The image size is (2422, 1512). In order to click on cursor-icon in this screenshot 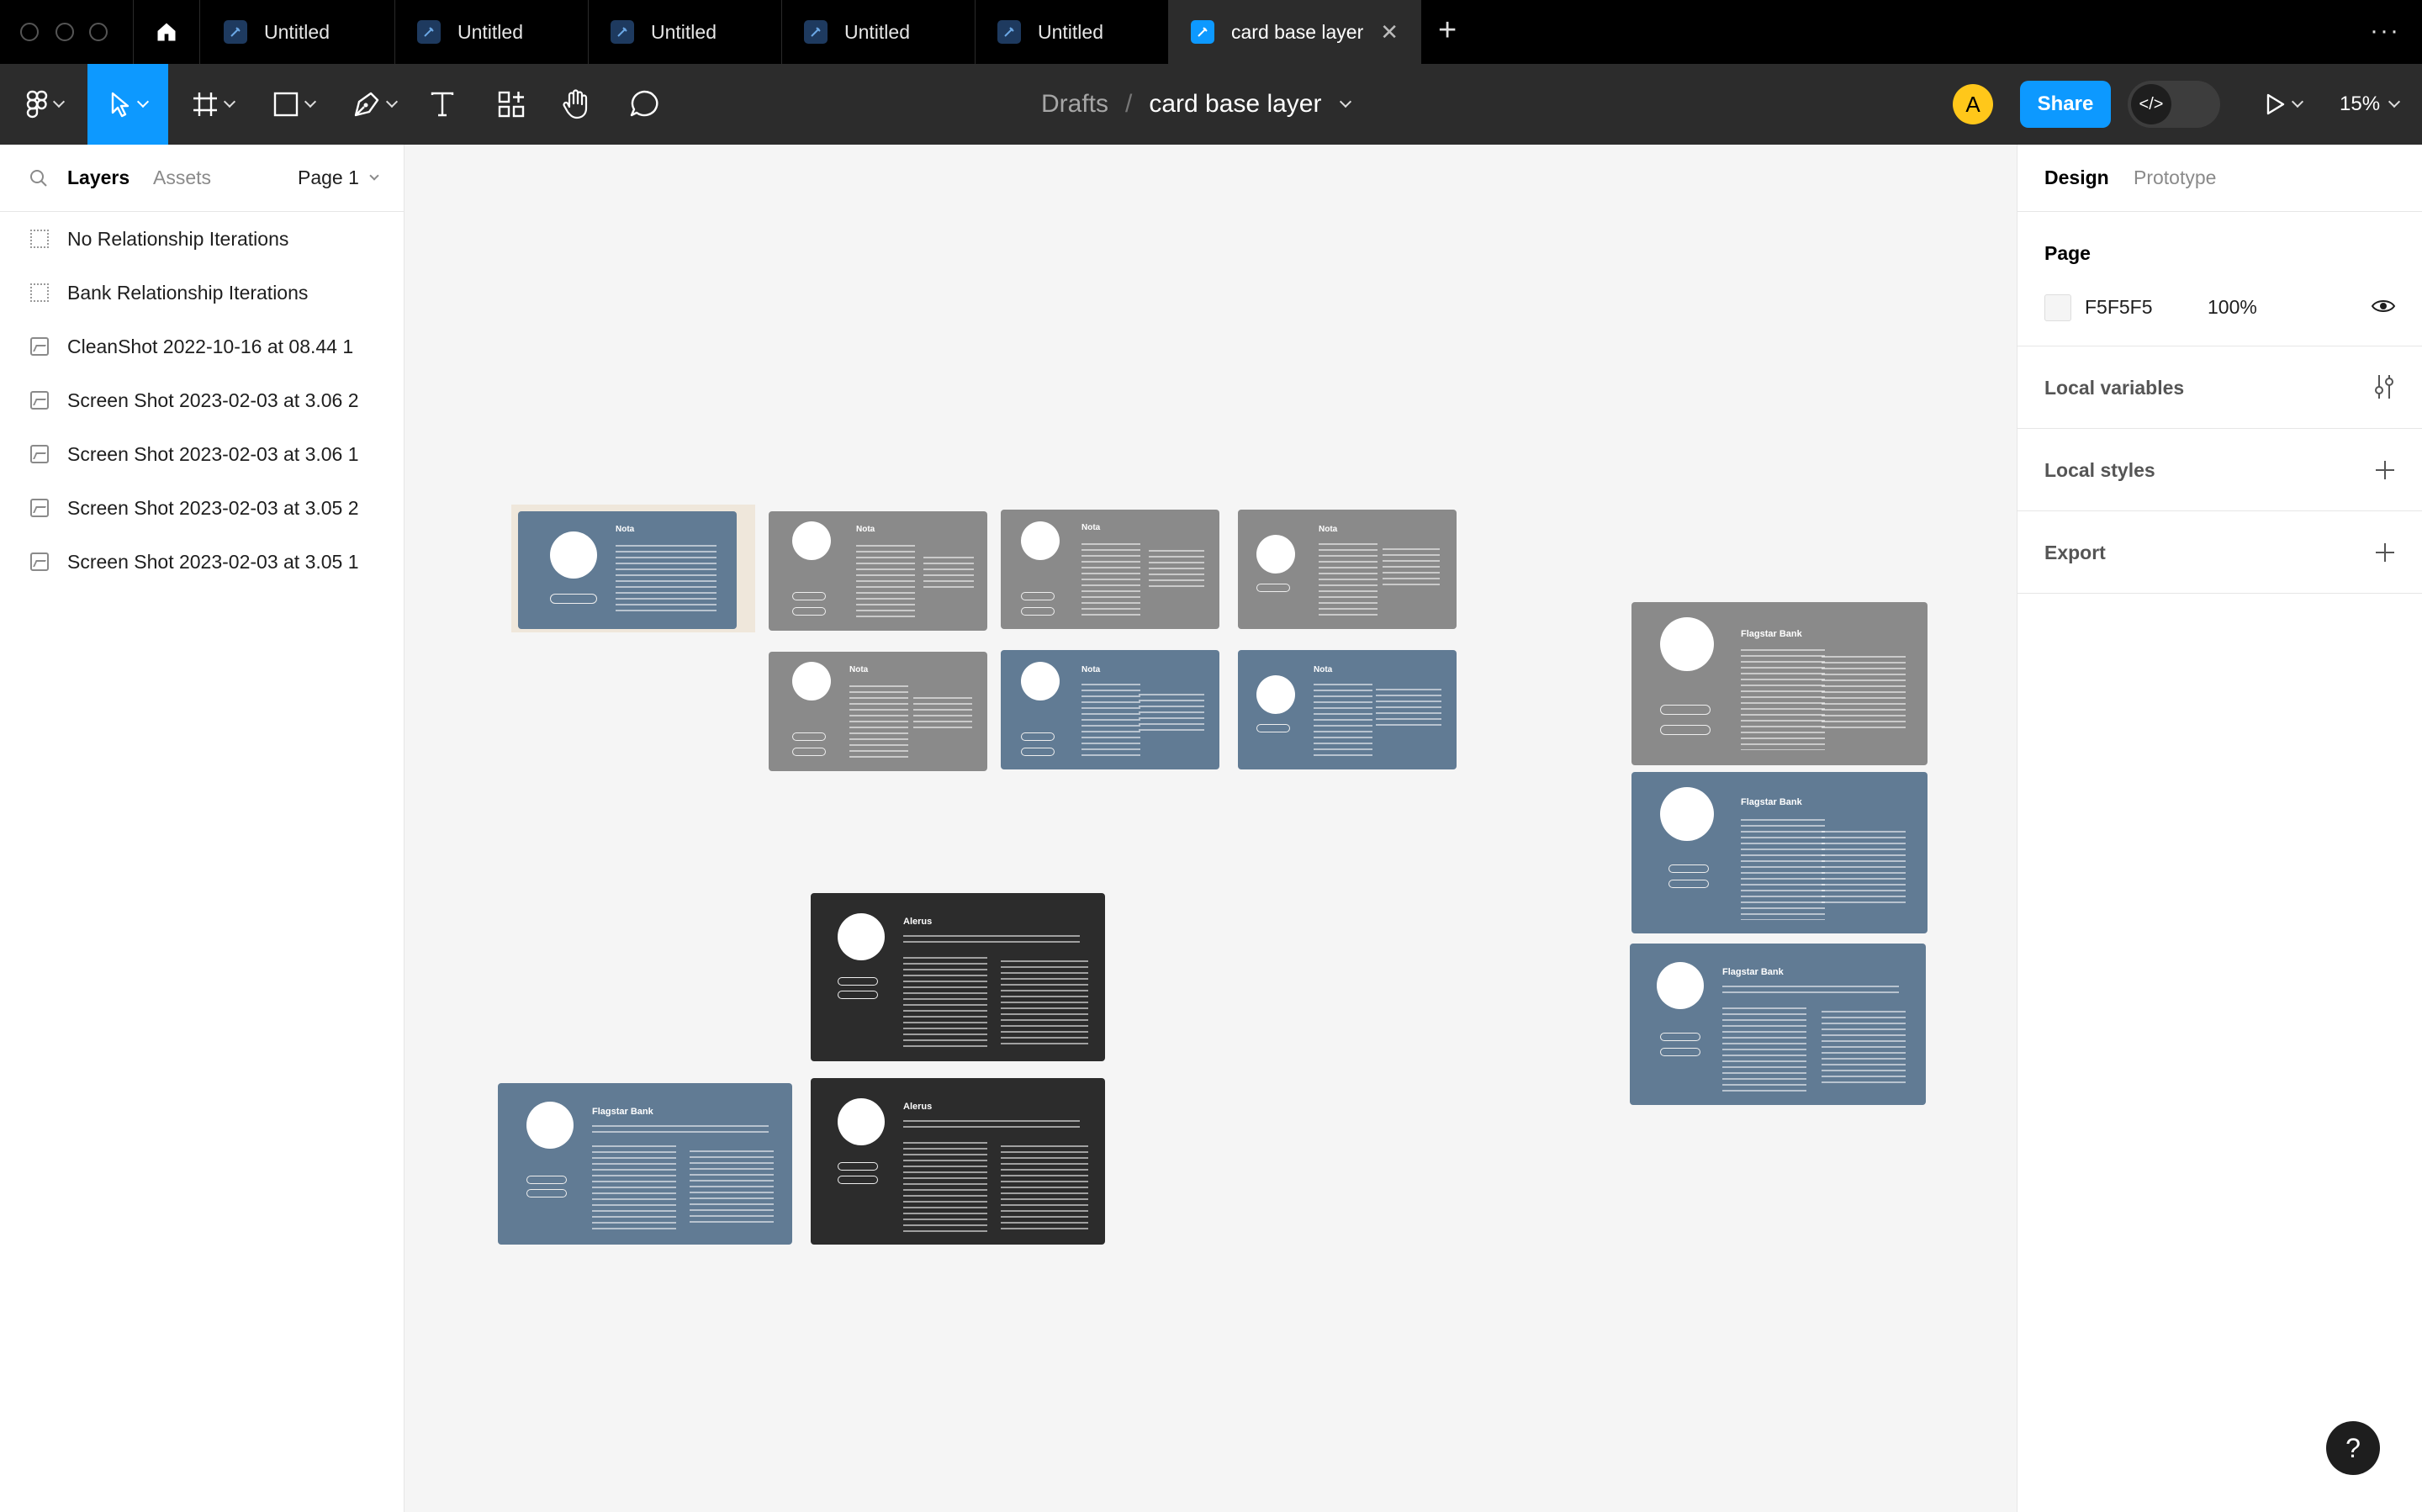, I will do `click(120, 105)`.